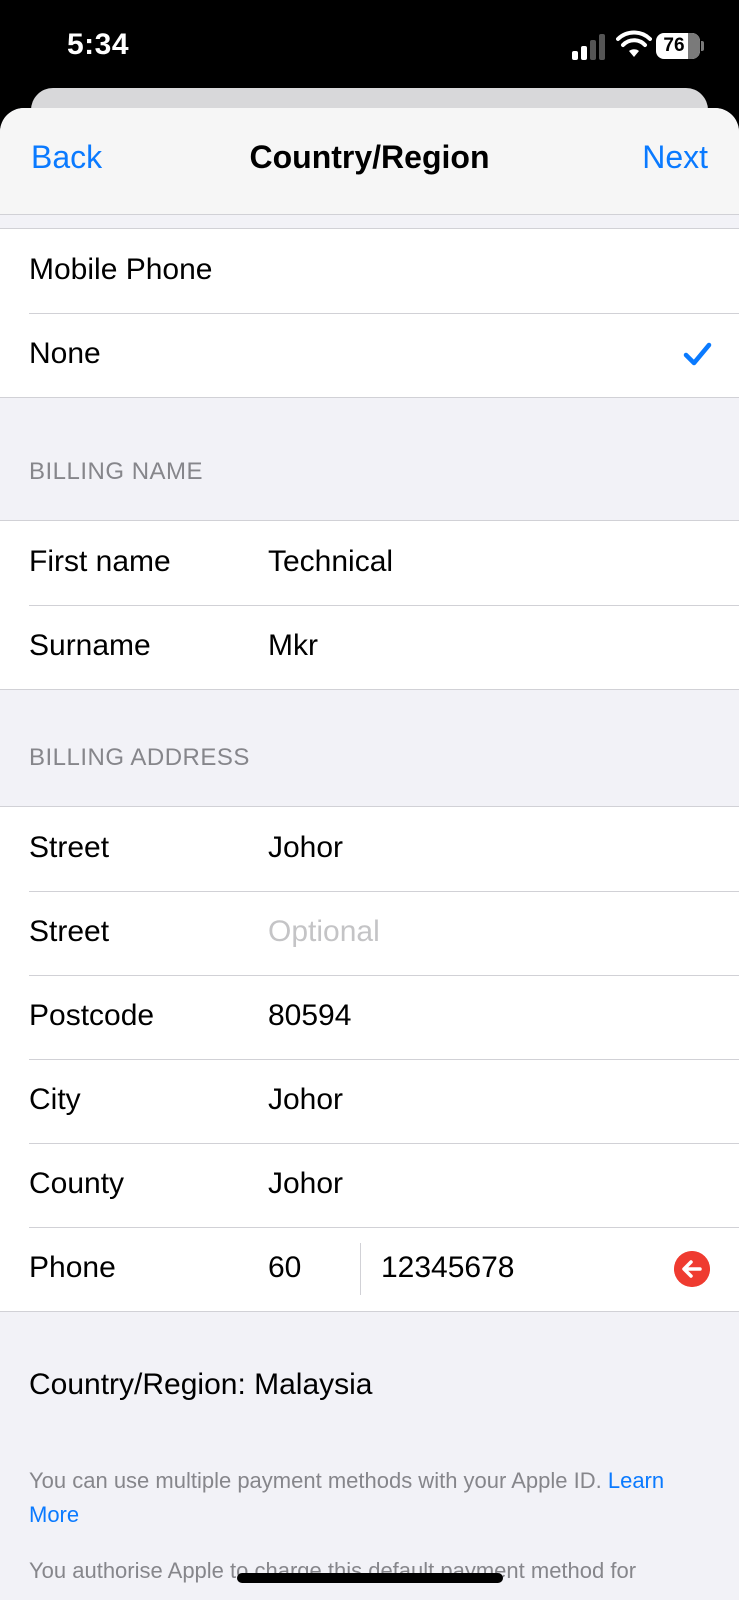 This screenshot has width=739, height=1600. I want to click on postcode-label: Postcode, so click(92, 1015).